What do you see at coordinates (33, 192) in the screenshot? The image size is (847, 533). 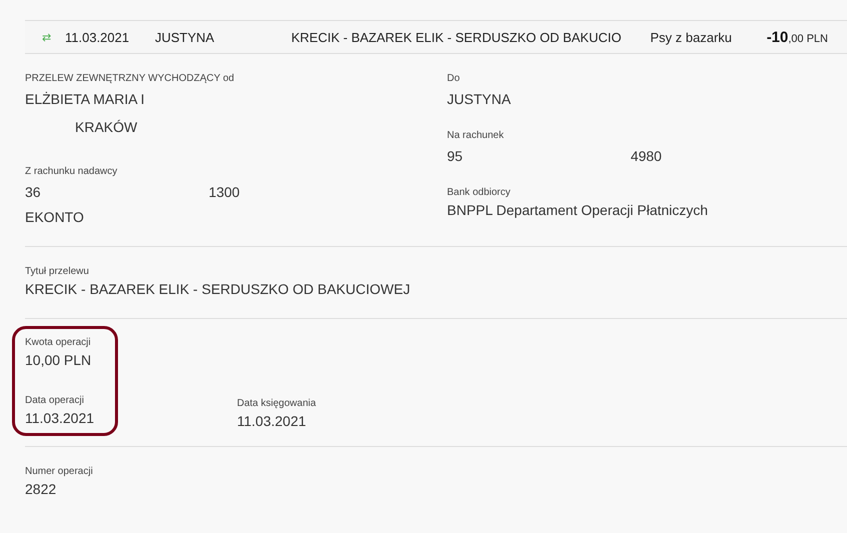 I see `field-value: 36` at bounding box center [33, 192].